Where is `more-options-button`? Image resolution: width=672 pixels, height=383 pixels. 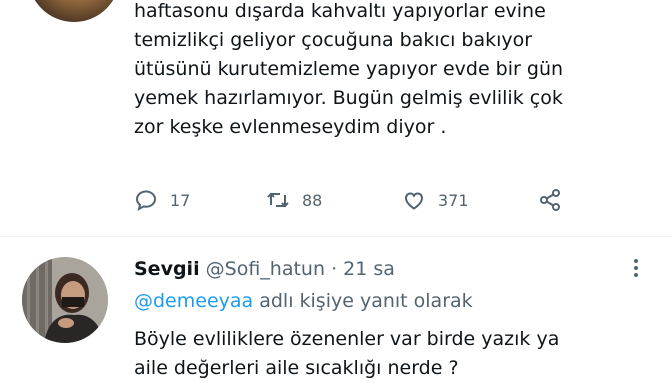 more-options-button is located at coordinates (636, 268).